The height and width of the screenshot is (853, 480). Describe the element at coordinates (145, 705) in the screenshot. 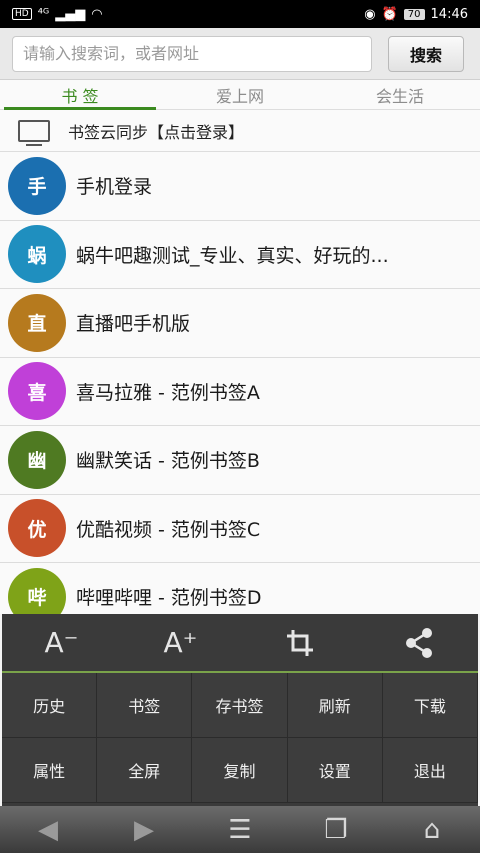

I see `menu-bookmarks: 书签` at that location.